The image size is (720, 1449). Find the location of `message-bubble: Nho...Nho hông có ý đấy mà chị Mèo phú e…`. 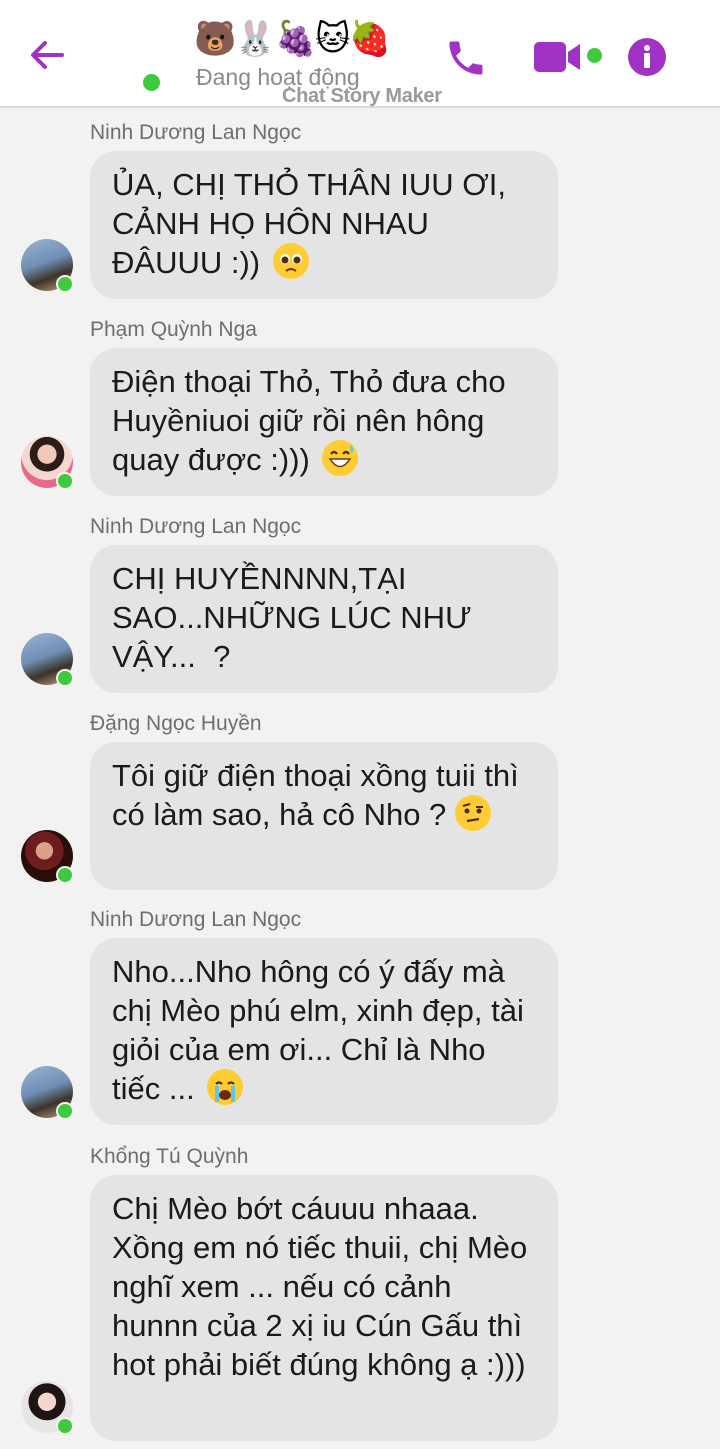

message-bubble: Nho...Nho hông có ý đấy mà chị Mèo phú e… is located at coordinates (324, 1031).